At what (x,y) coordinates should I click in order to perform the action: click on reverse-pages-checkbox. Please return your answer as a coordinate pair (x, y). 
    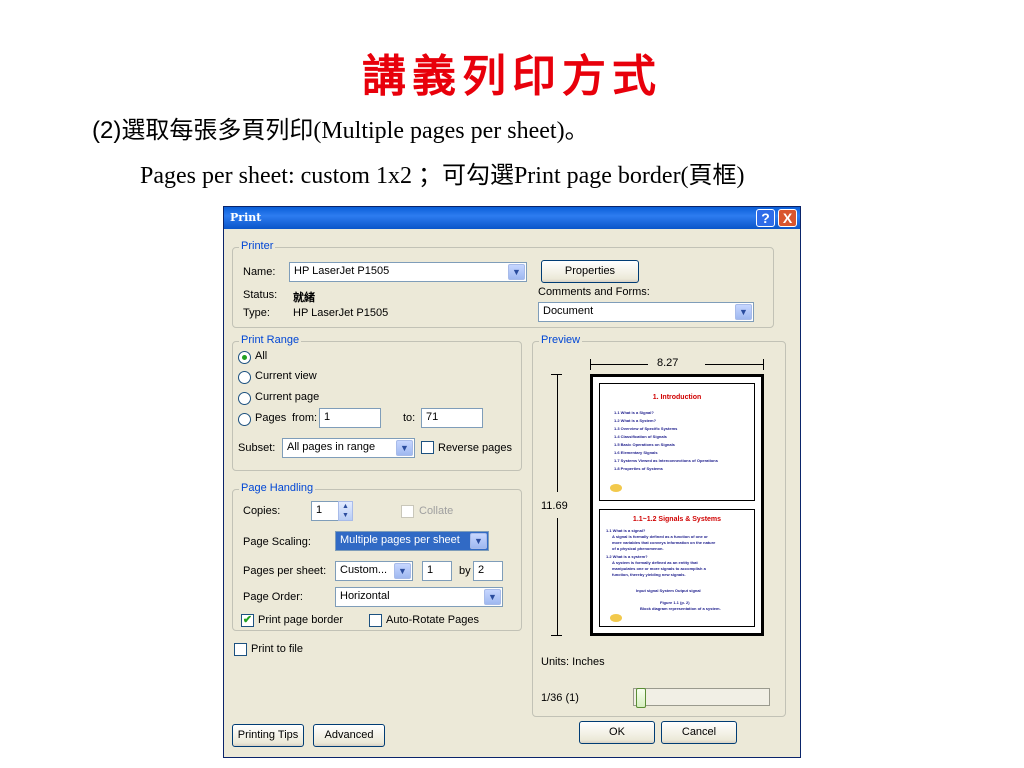
    Looking at the image, I should click on (427, 447).